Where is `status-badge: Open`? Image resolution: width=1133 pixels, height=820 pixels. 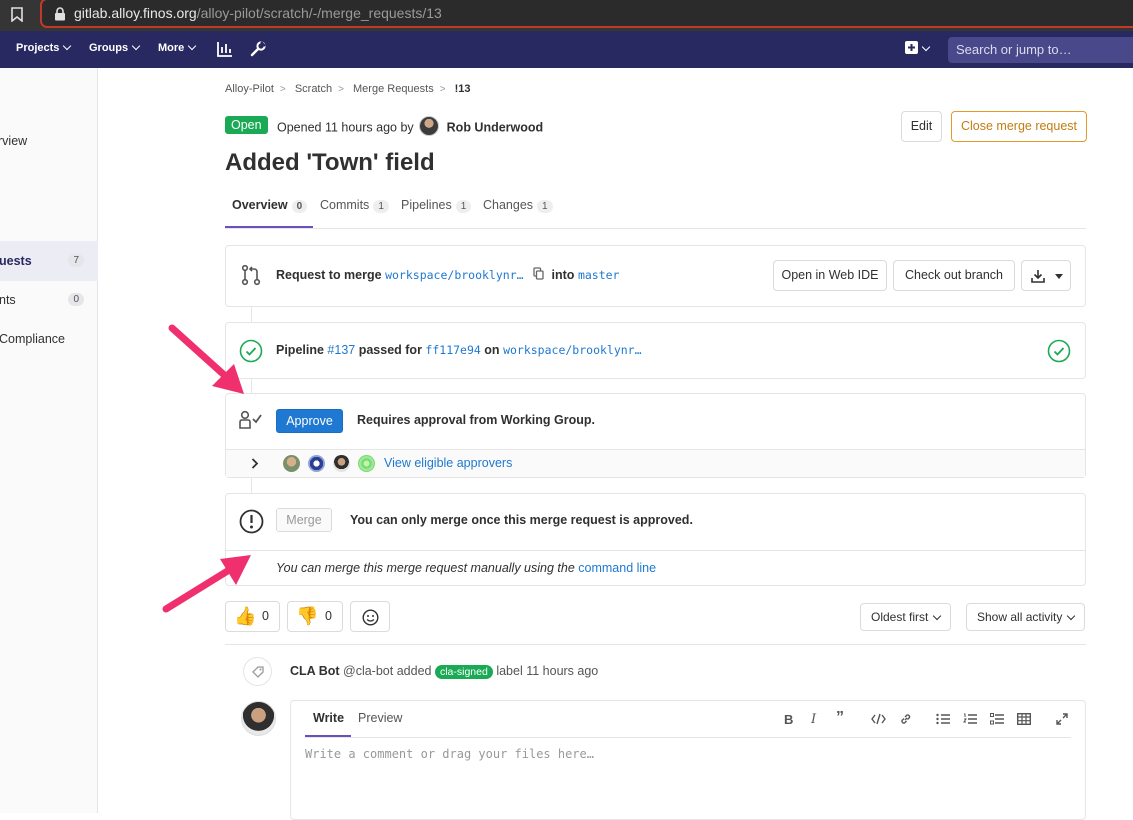 status-badge: Open is located at coordinates (246, 125).